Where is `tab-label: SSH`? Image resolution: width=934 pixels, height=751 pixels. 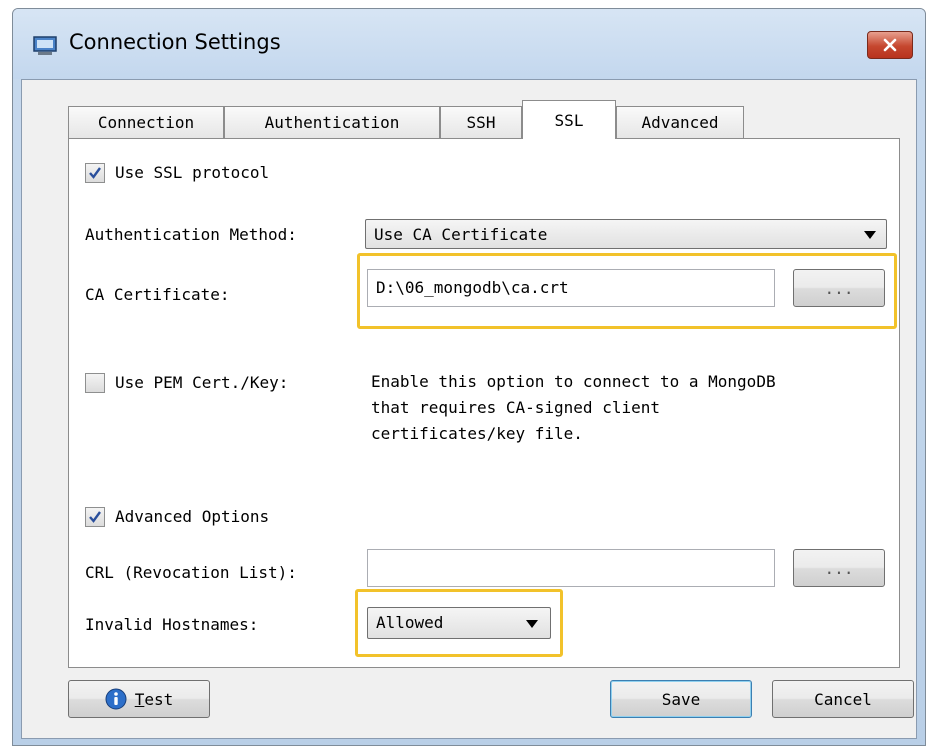
tab-label: SSH is located at coordinates (481, 122).